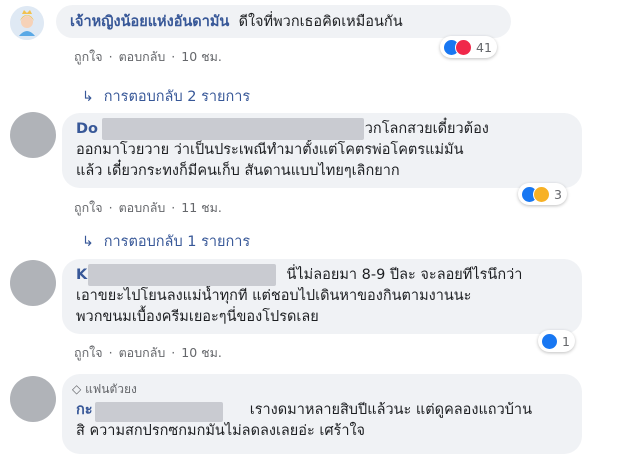 Image resolution: width=623 pixels, height=457 pixels. Describe the element at coordinates (77, 389) in the screenshot. I see `diamond-icon: ◇` at that location.